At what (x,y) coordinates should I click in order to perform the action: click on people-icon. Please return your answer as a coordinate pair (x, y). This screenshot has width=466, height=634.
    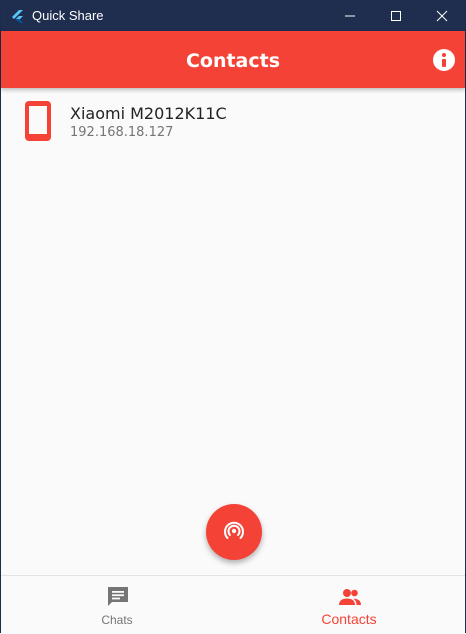
    Looking at the image, I should click on (350, 597).